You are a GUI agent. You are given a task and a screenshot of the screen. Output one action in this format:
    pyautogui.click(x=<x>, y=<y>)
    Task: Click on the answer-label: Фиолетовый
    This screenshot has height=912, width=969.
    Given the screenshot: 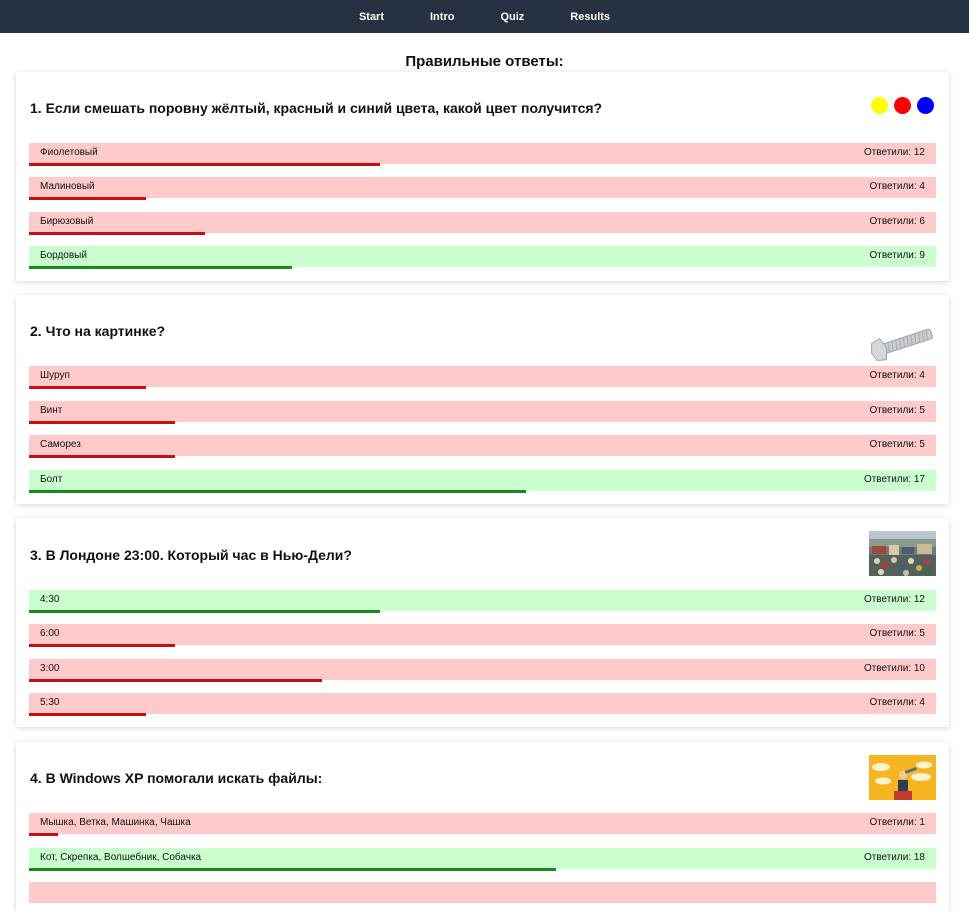 What is the action you would take?
    pyautogui.click(x=69, y=152)
    